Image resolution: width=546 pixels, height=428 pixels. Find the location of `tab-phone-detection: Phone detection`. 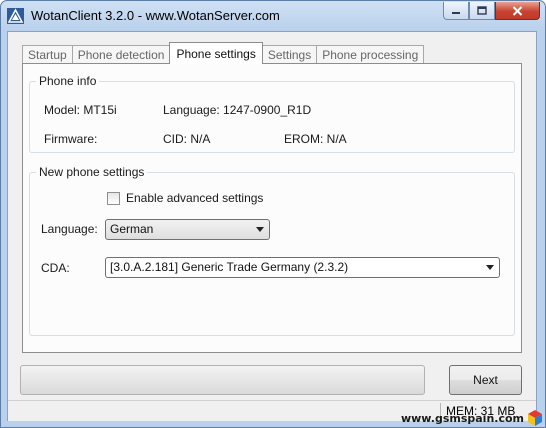

tab-phone-detection: Phone detection is located at coordinates (121, 54).